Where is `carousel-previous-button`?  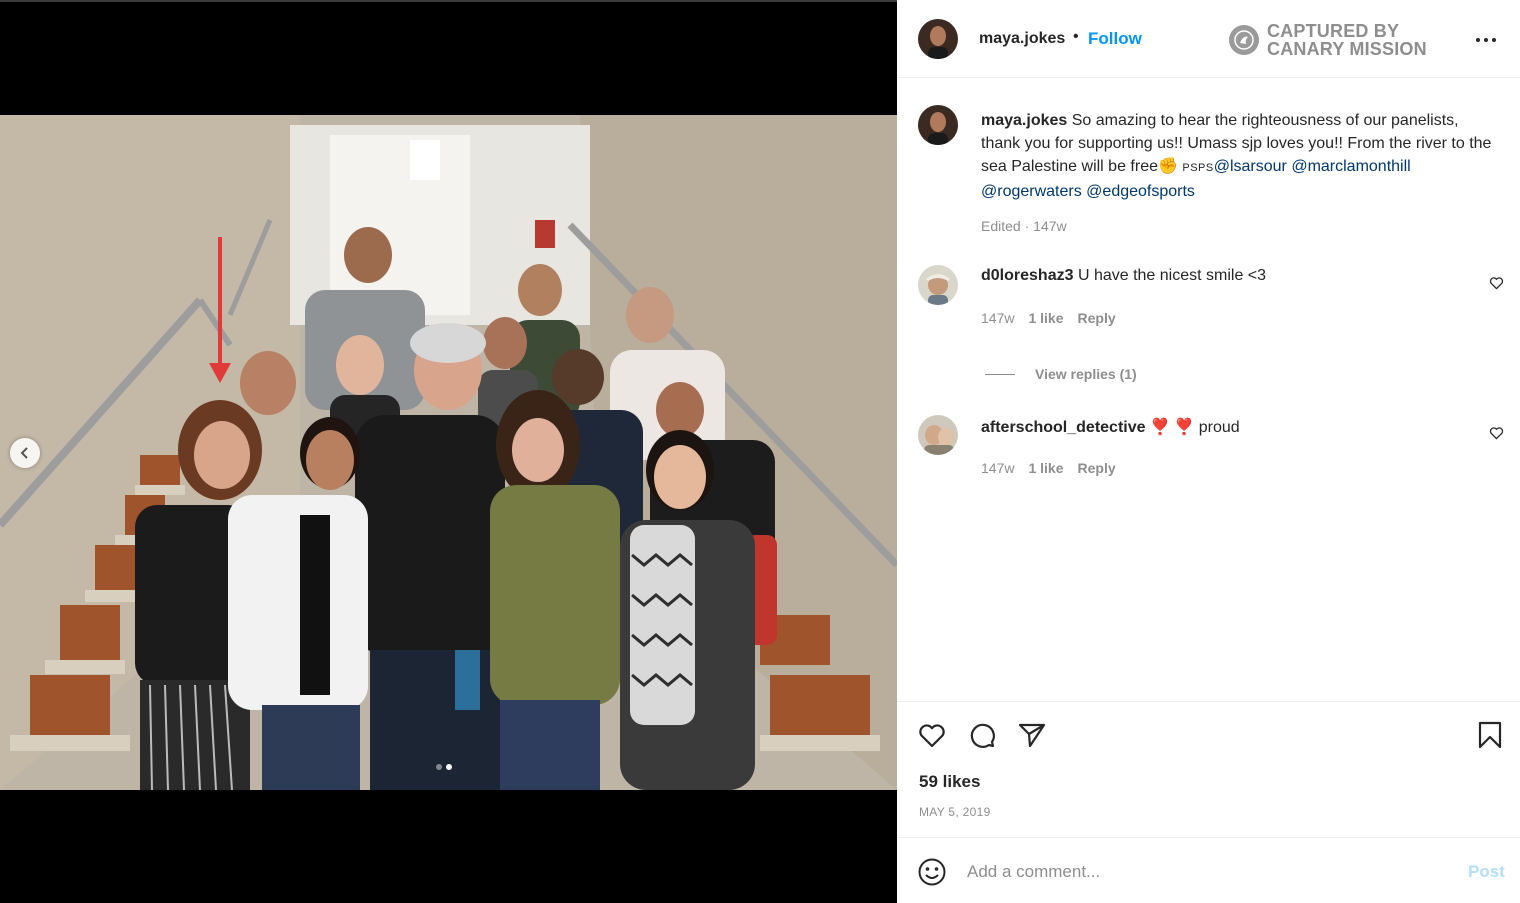
carousel-previous-button is located at coordinates (25, 453).